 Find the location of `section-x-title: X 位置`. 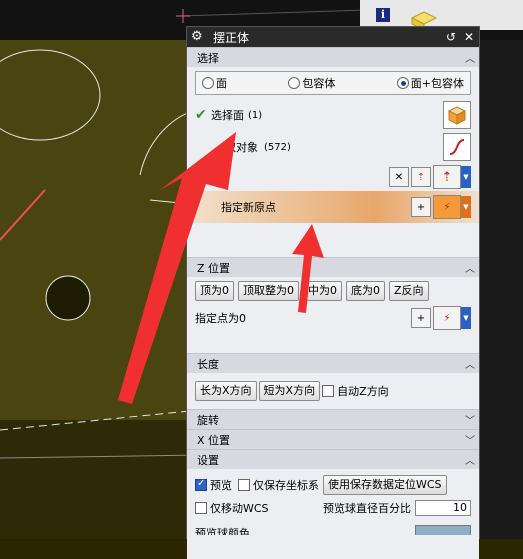

section-x-title: X 位置 is located at coordinates (214, 440).